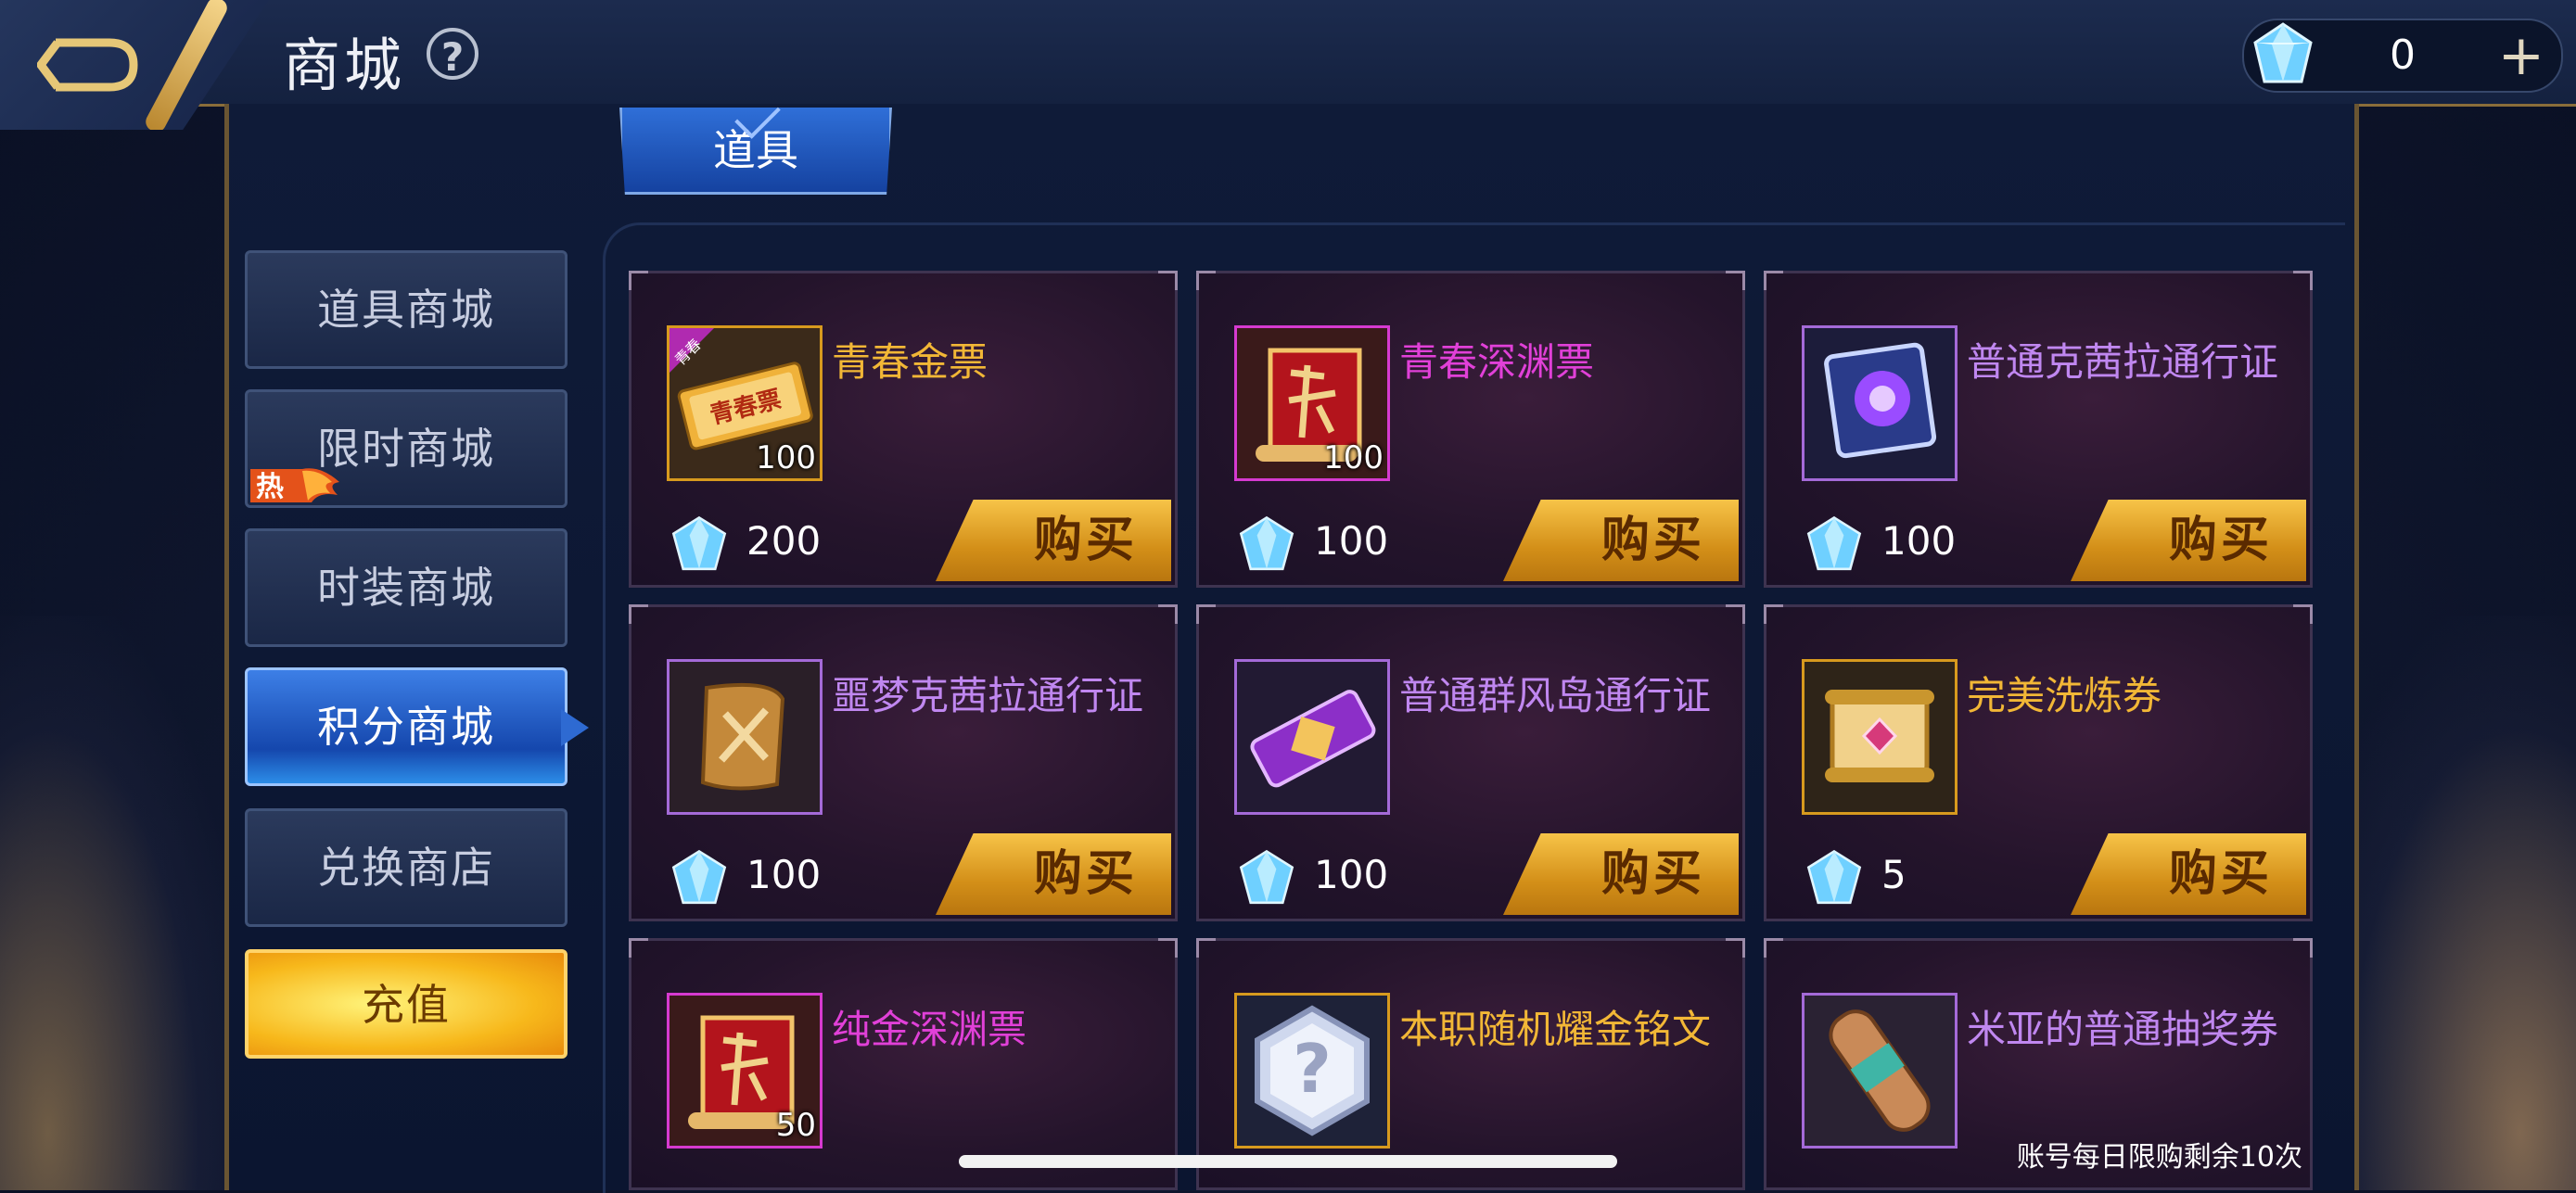  What do you see at coordinates (1288, 1161) in the screenshot?
I see `home-indicator` at bounding box center [1288, 1161].